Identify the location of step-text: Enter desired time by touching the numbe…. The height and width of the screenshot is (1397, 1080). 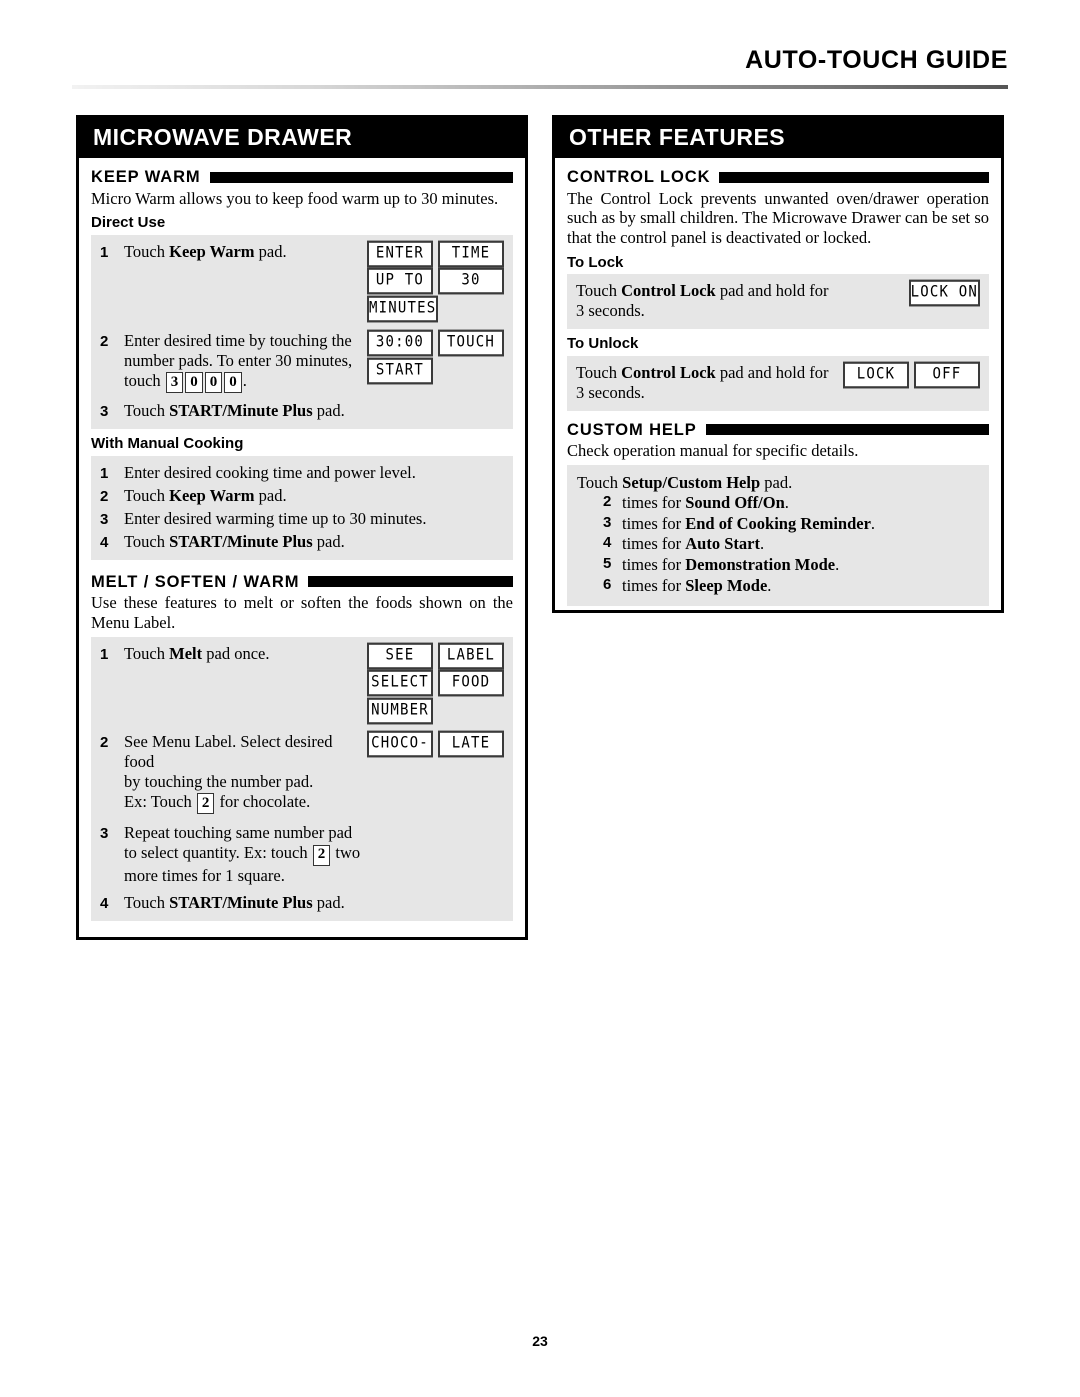
(242, 362).